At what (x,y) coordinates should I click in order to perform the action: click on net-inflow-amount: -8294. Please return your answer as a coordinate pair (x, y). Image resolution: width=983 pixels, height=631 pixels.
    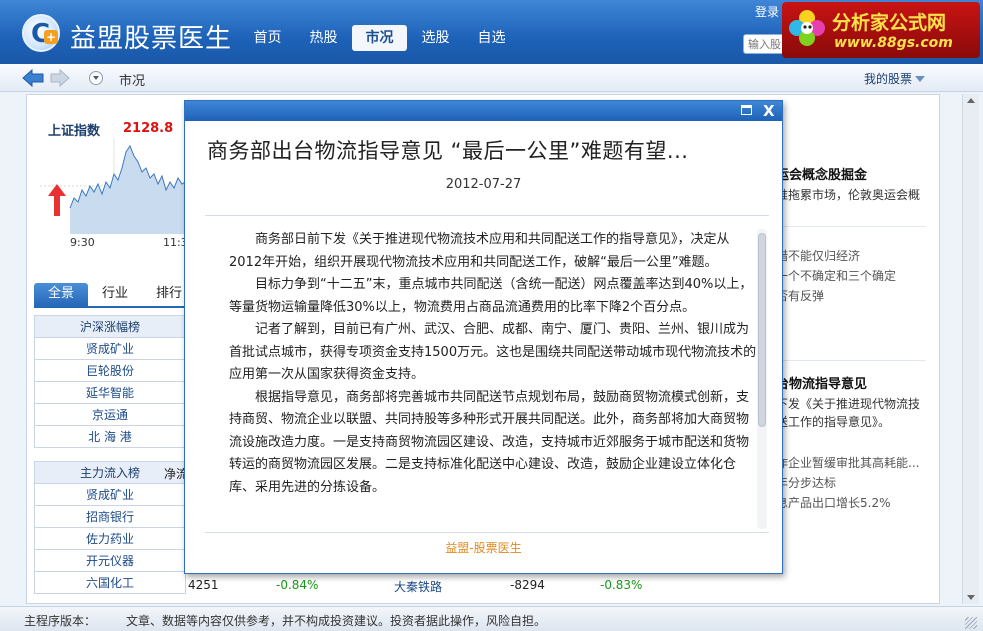
    Looking at the image, I should click on (527, 585).